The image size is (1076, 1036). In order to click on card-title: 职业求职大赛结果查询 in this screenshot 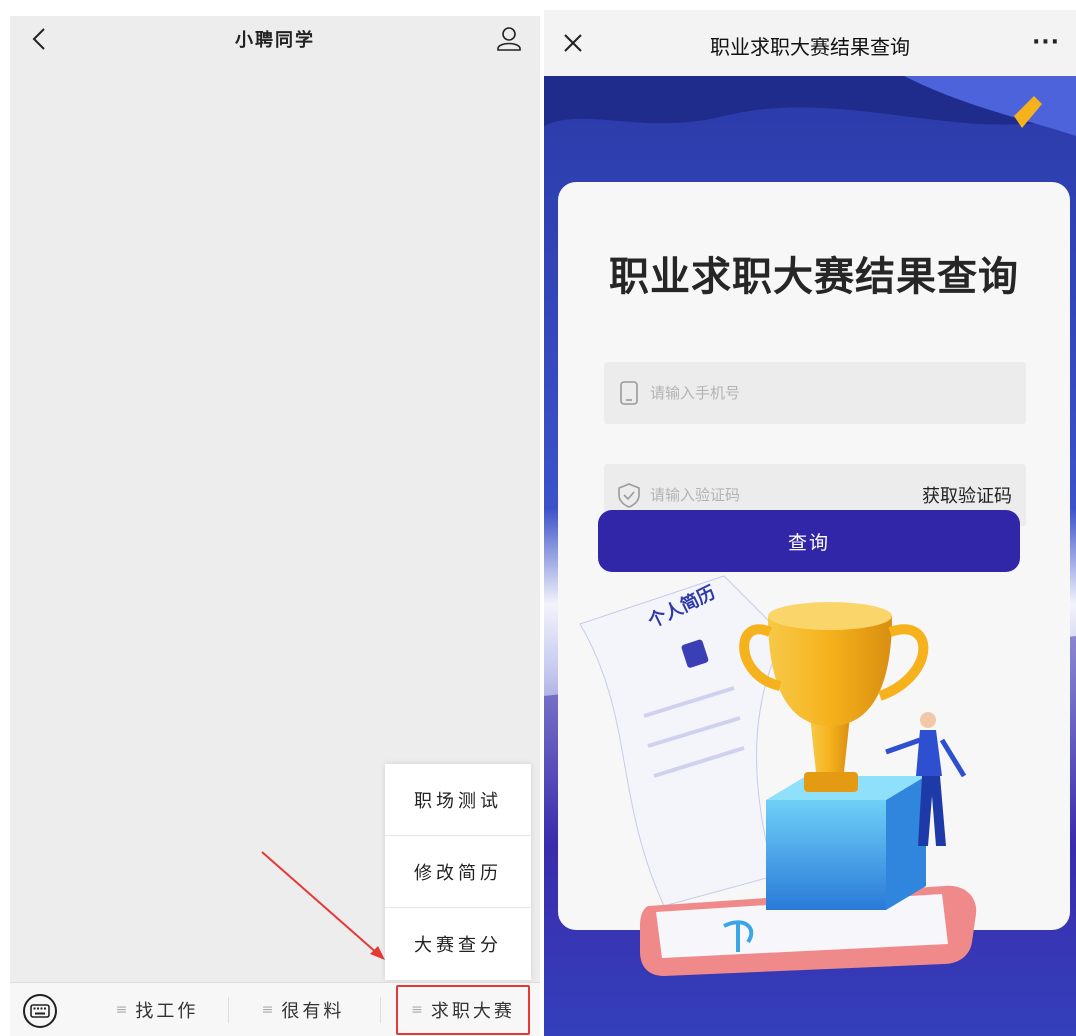, I will do `click(814, 277)`.